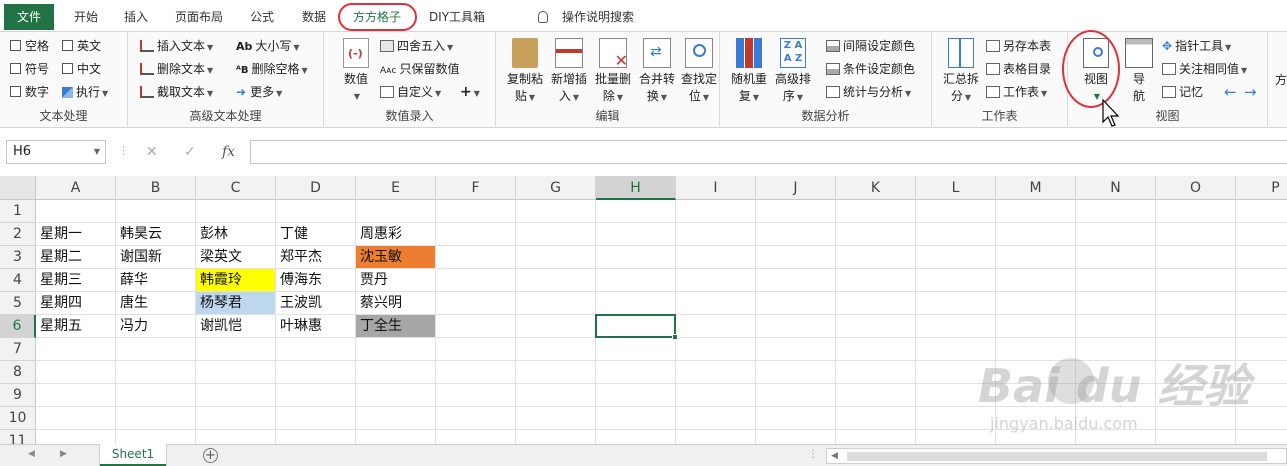  I want to click on row-header-1: 1, so click(18, 211).